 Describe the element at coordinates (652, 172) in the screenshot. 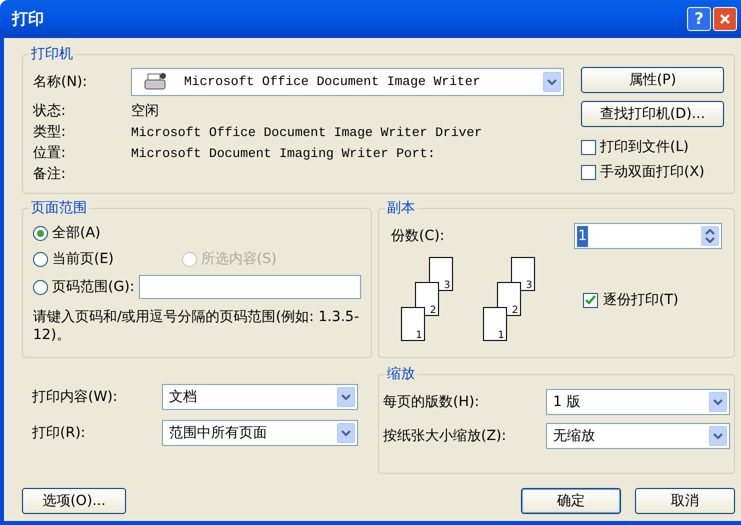

I see `checkbox-label: 手动双面打印(X)` at that location.